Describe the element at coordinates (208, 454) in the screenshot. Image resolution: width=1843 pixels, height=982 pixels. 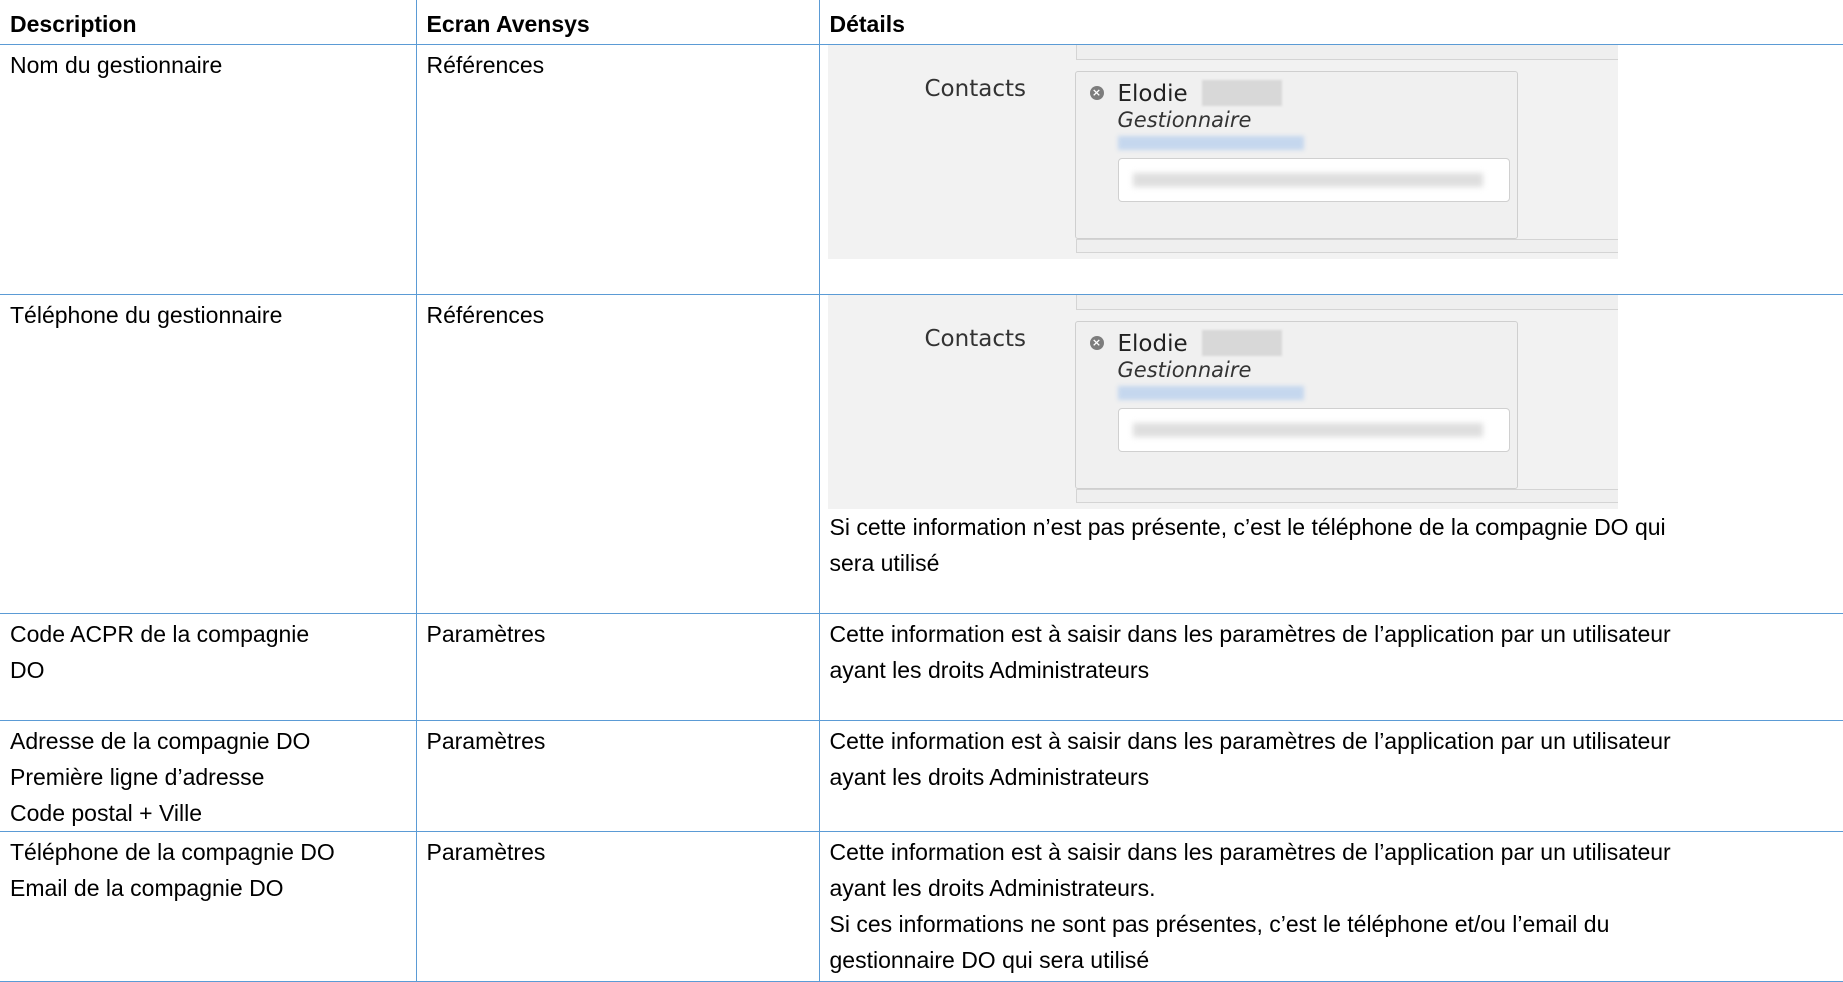
I see `description-cell: Téléphone du gestionnaire` at that location.